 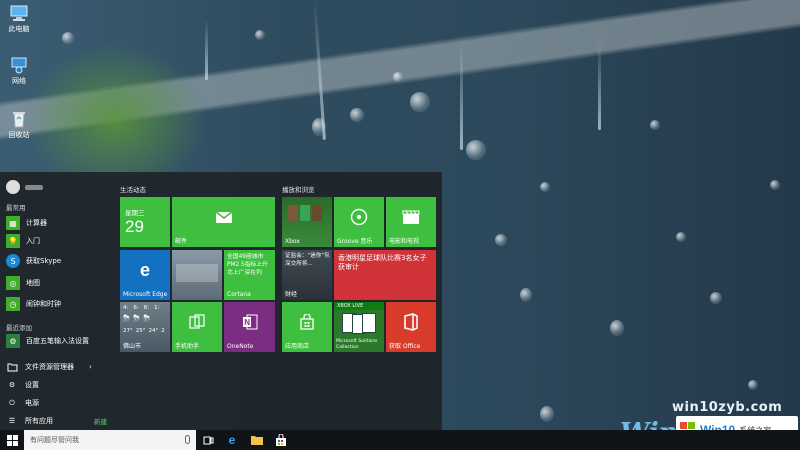 What do you see at coordinates (249, 275) in the screenshot?
I see `tile-cortana: 全国49座城市PM2.5指标上升 北上广深在列 Cortana` at bounding box center [249, 275].